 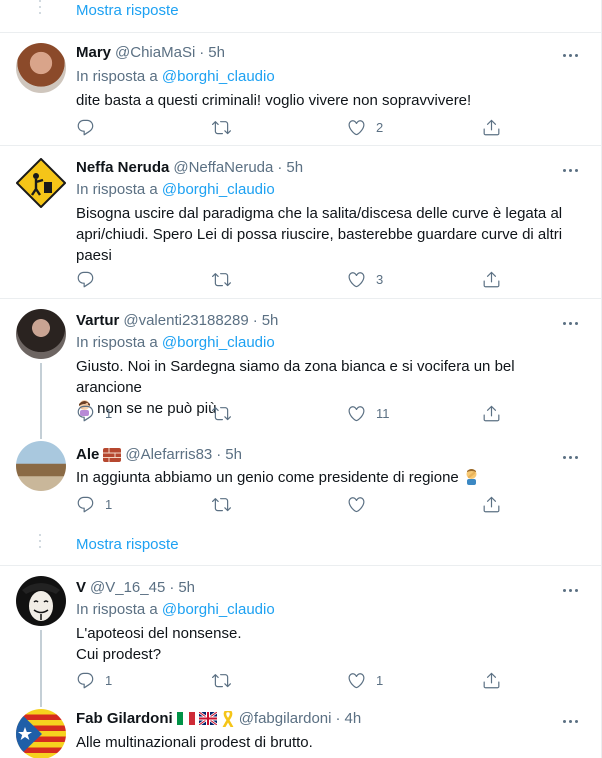 What do you see at coordinates (29, 733) in the screenshot?
I see `estelada-flag-icon` at bounding box center [29, 733].